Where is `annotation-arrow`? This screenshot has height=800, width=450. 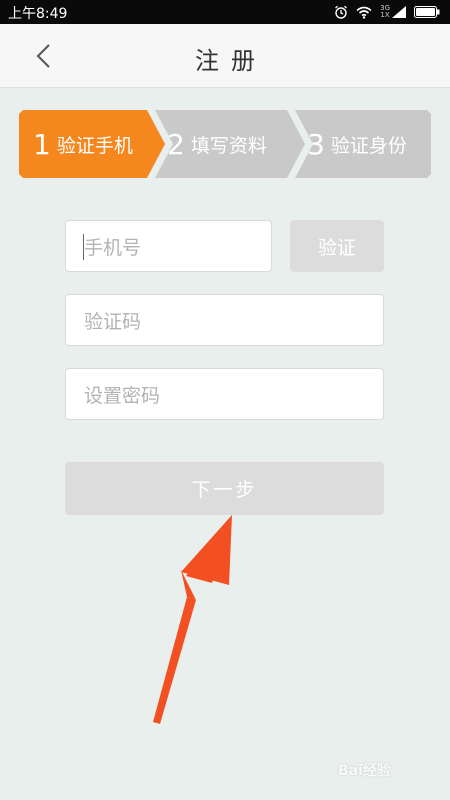
annotation-arrow is located at coordinates (192, 619).